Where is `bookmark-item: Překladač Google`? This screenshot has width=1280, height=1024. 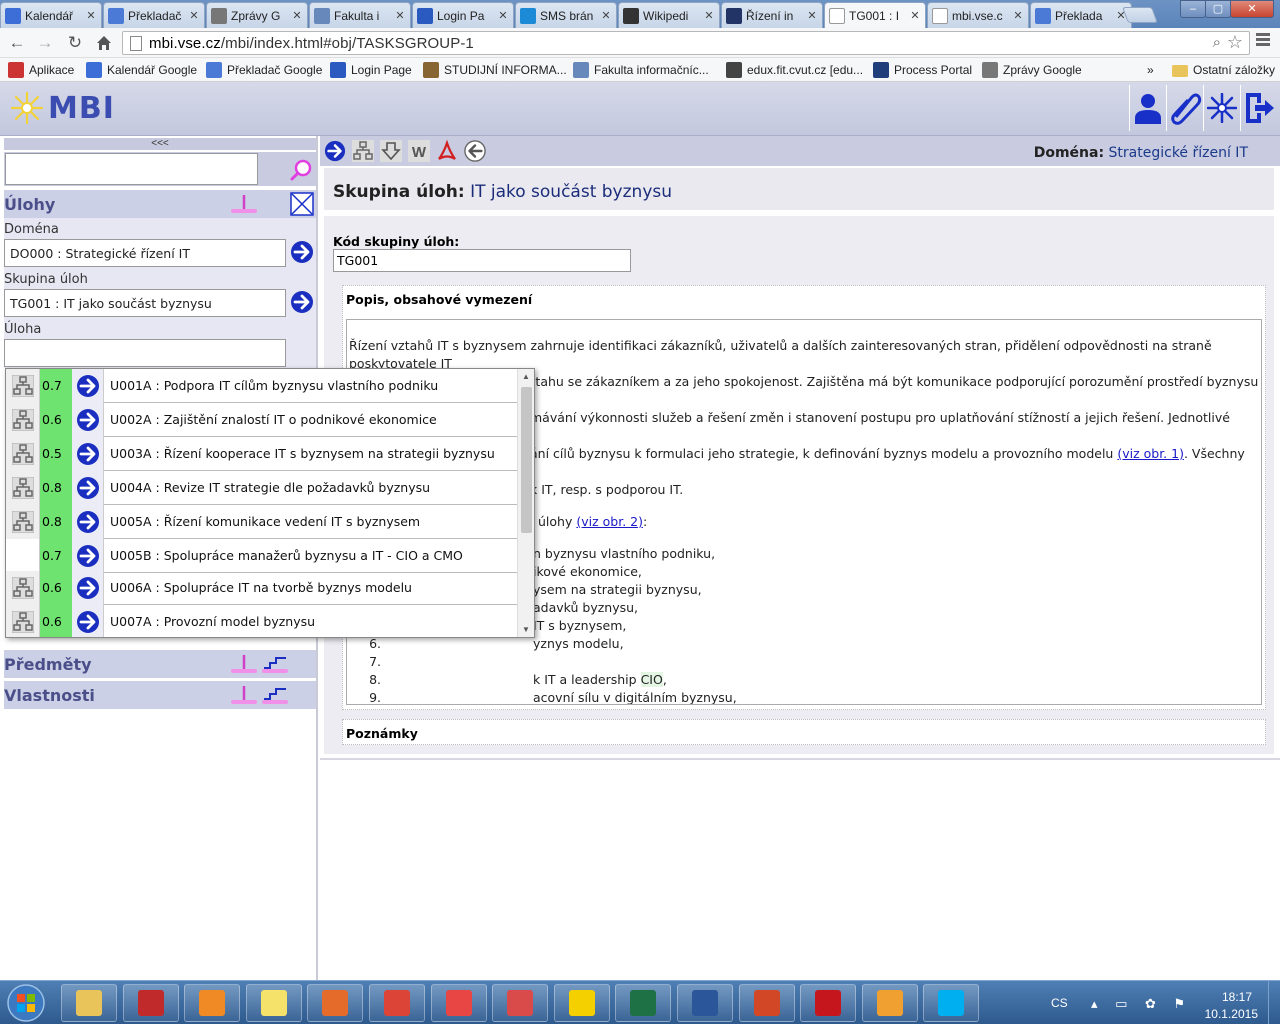 bookmark-item: Překladač Google is located at coordinates (264, 70).